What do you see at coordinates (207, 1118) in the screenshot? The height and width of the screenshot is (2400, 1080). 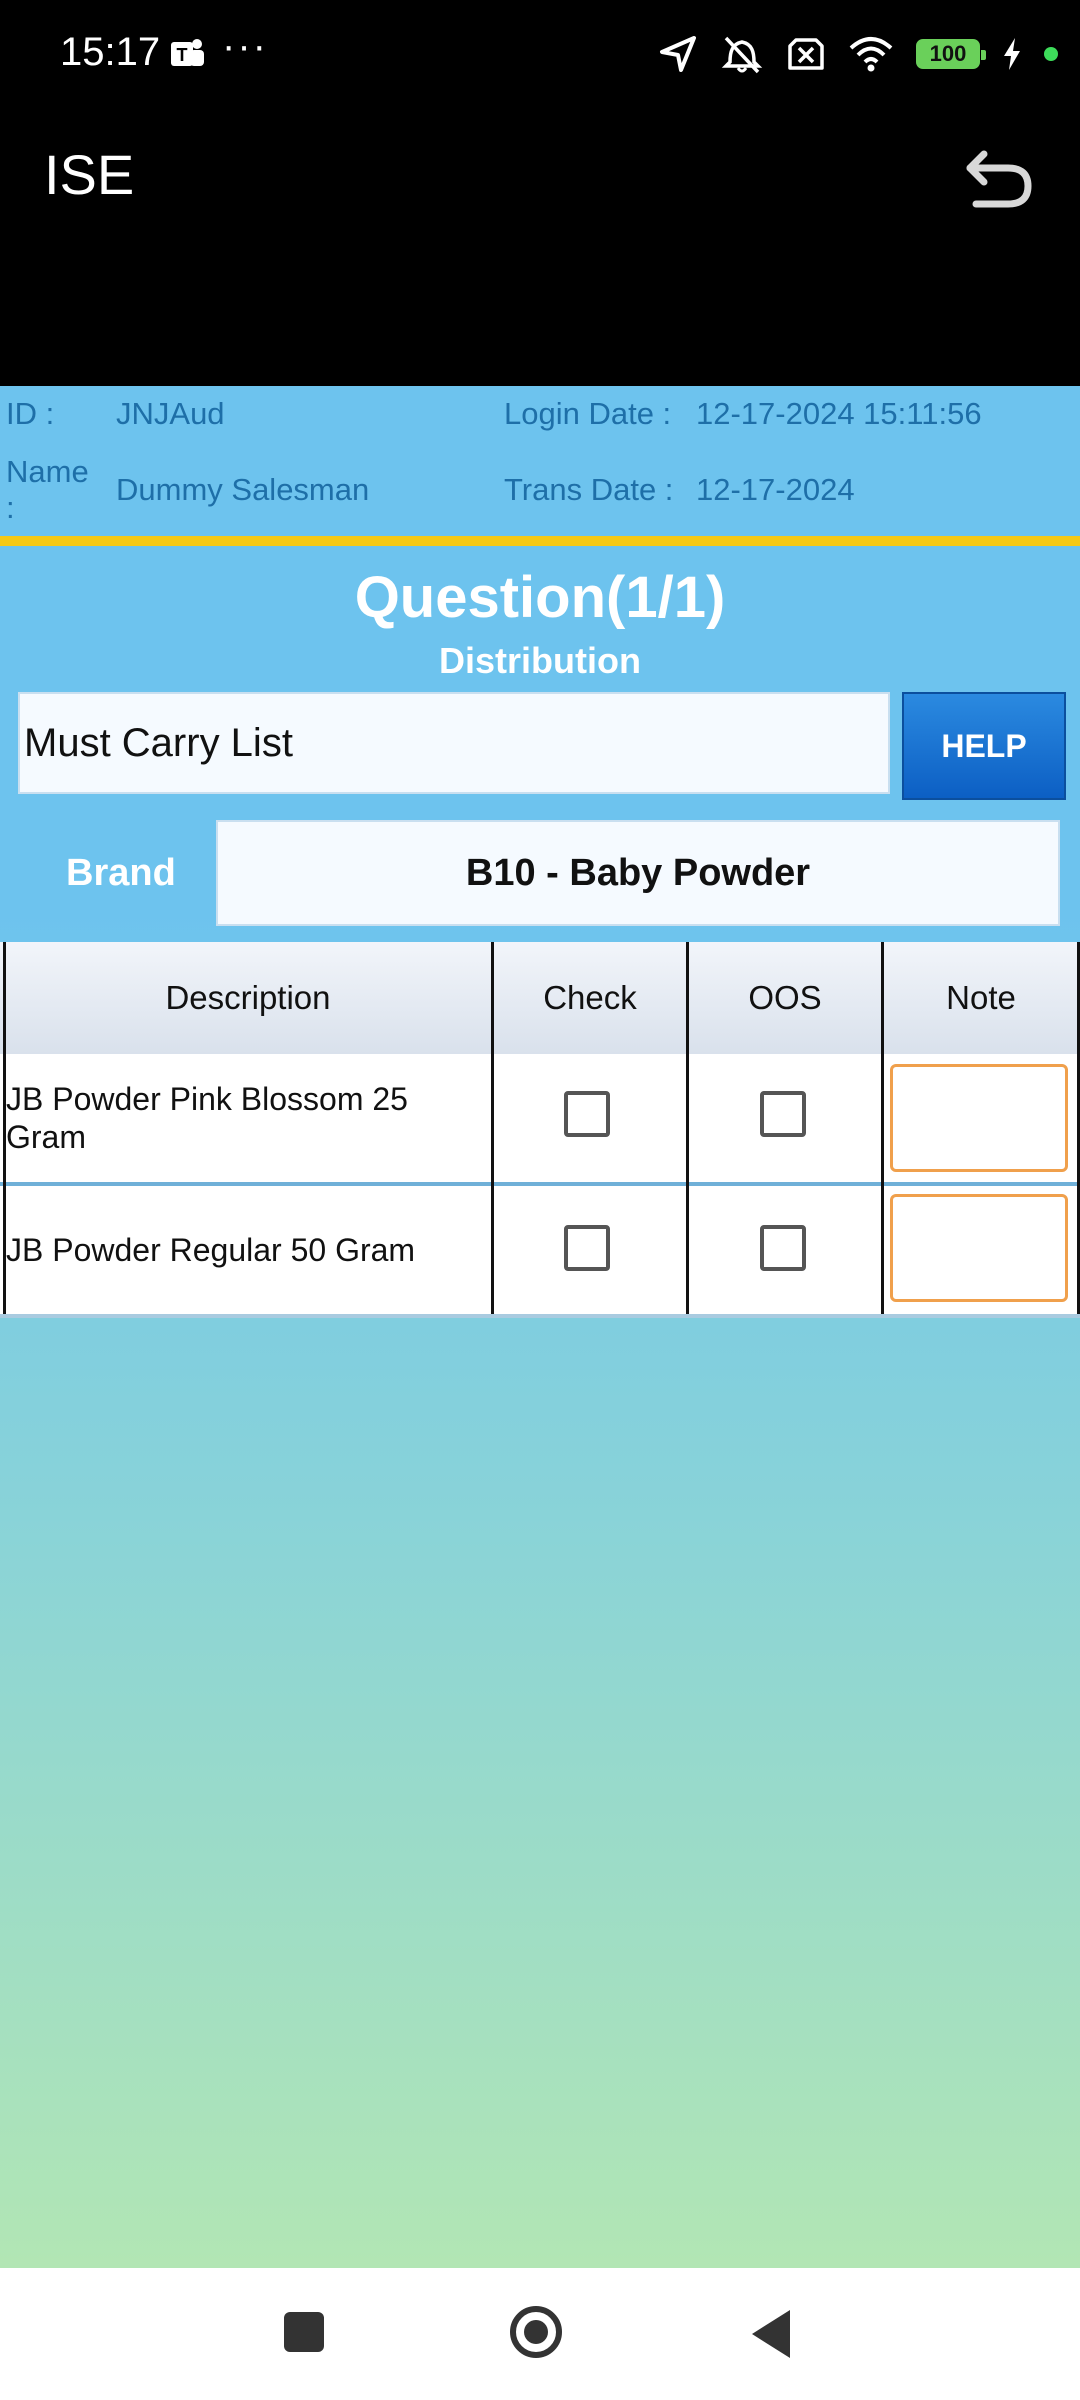 I see `product-description: JB Powder Pink Blossom 25 Gram` at bounding box center [207, 1118].